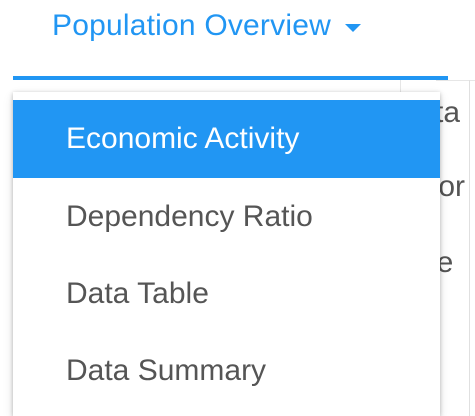 The width and height of the screenshot is (475, 416). Describe the element at coordinates (137, 293) in the screenshot. I see `menu-item-label: Data Table` at that location.